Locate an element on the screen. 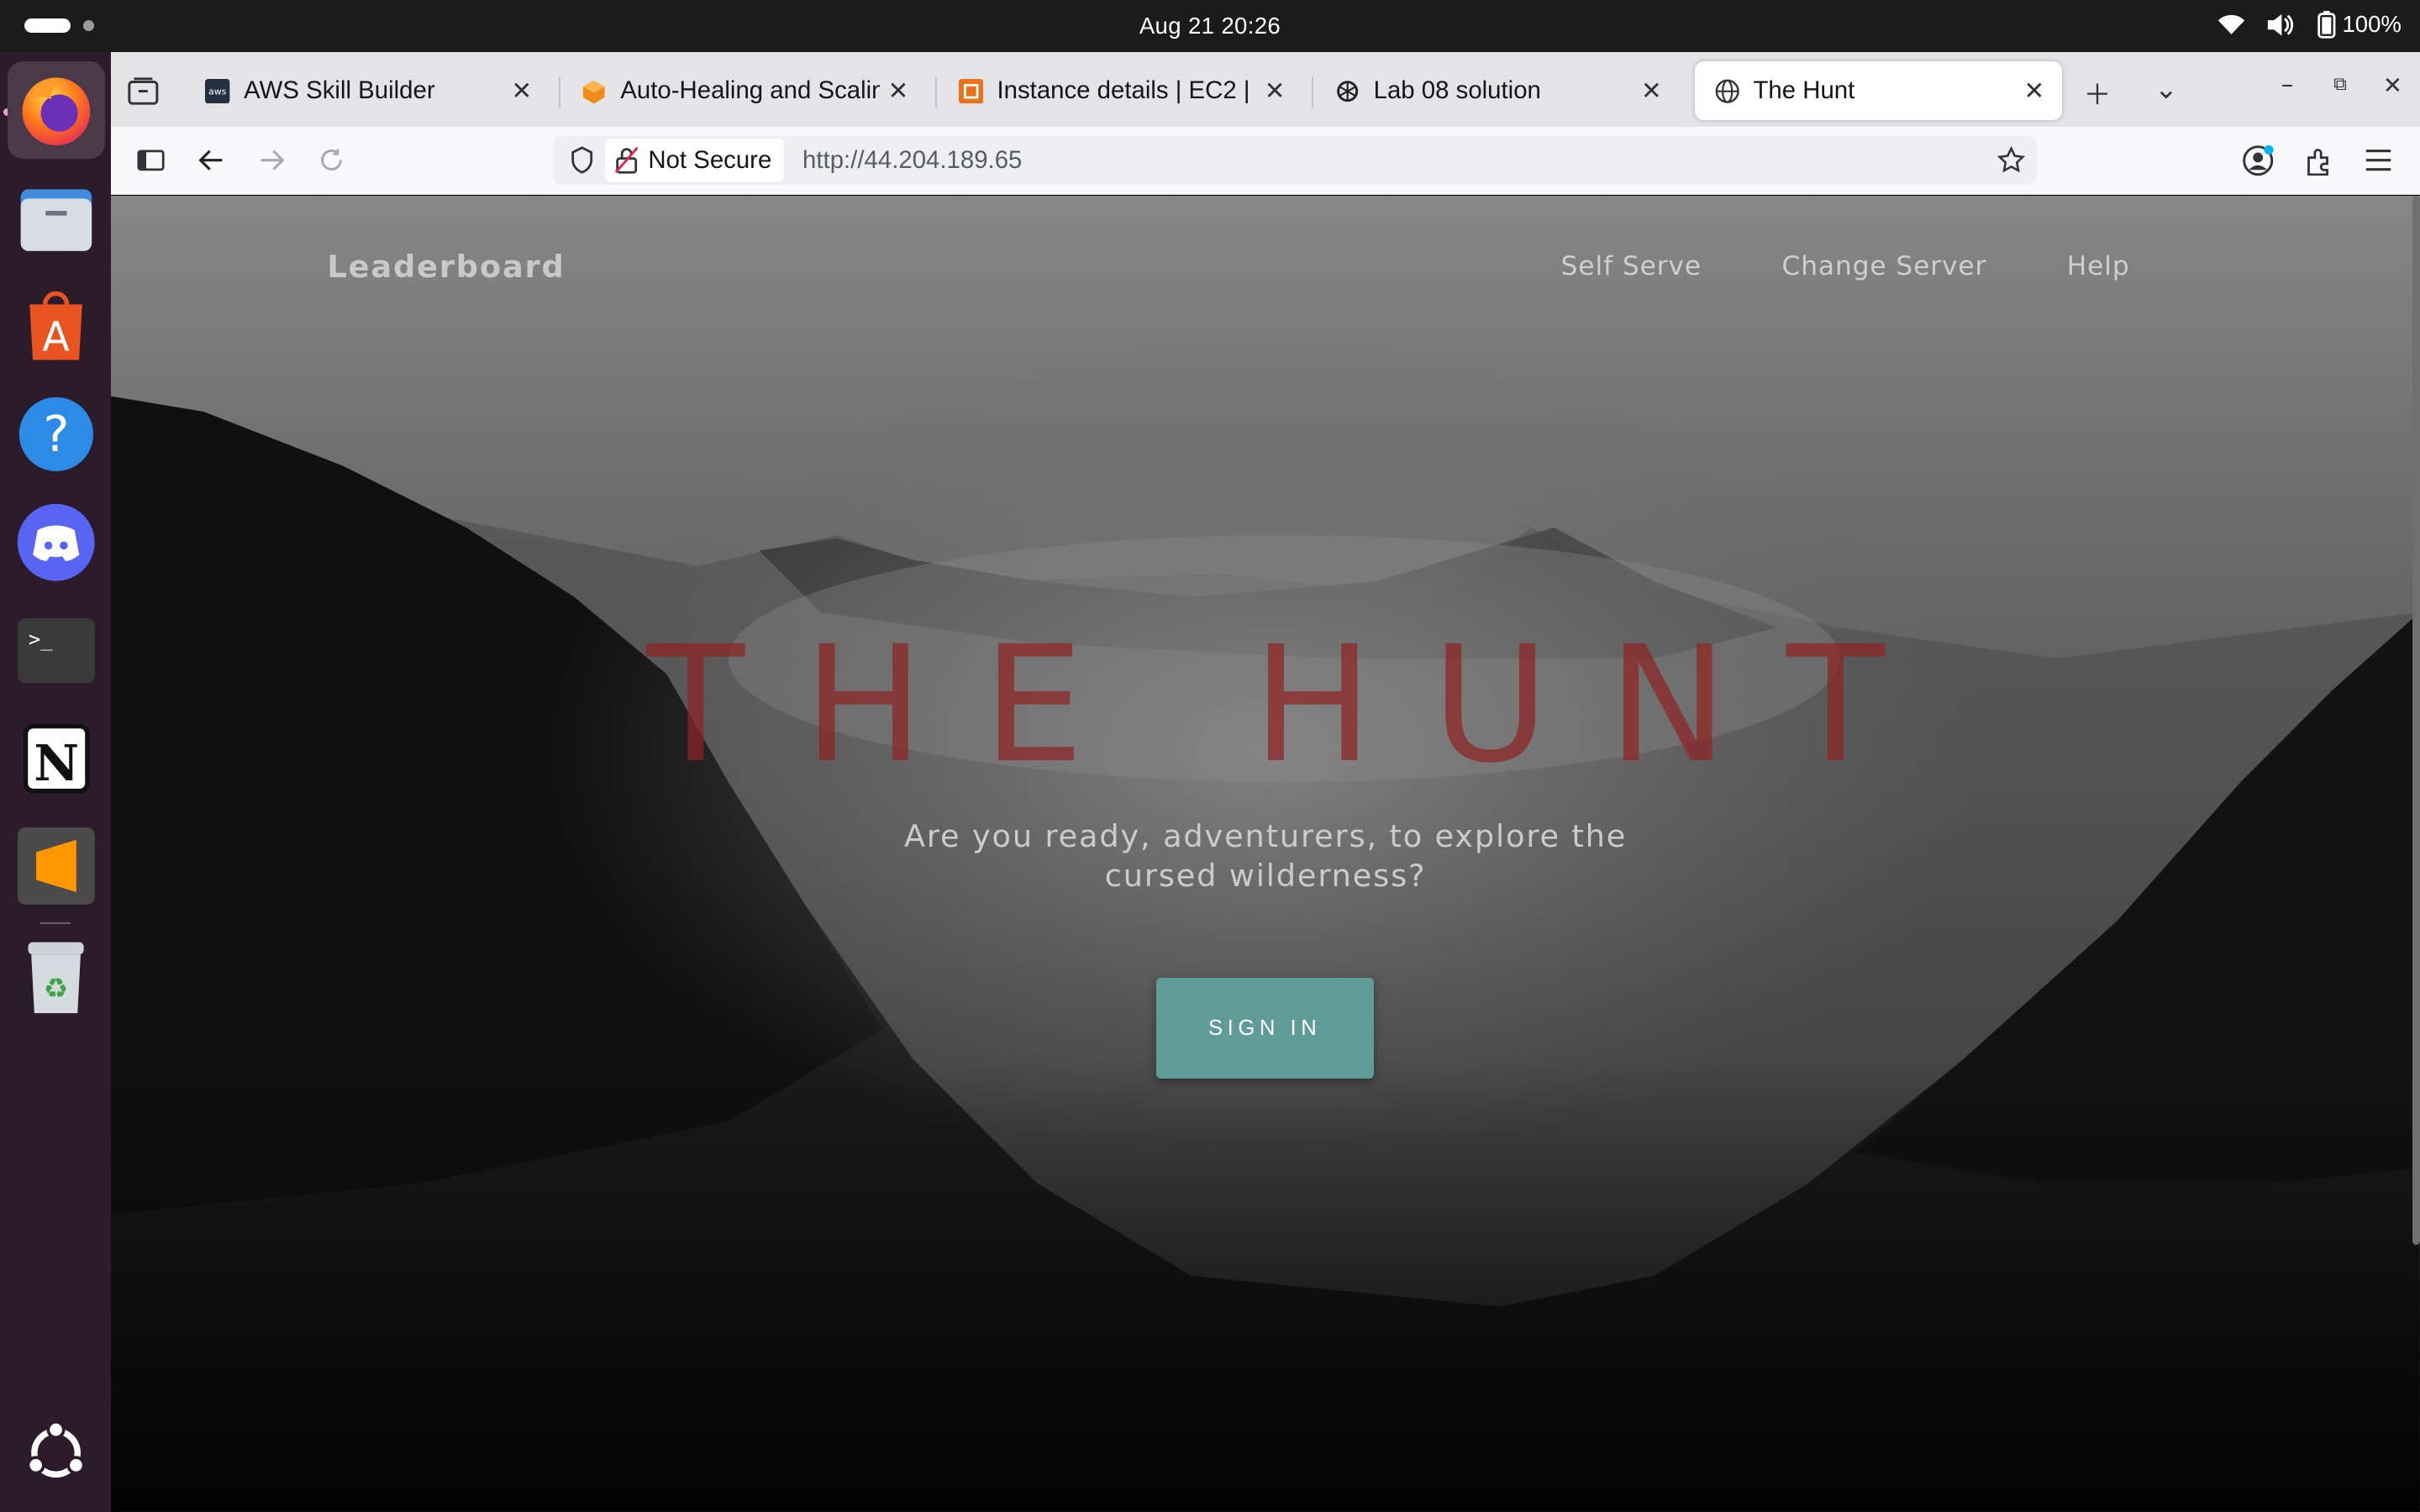 This screenshot has height=1512, width=2420. hero-title: THE HUNT is located at coordinates (1295, 706).